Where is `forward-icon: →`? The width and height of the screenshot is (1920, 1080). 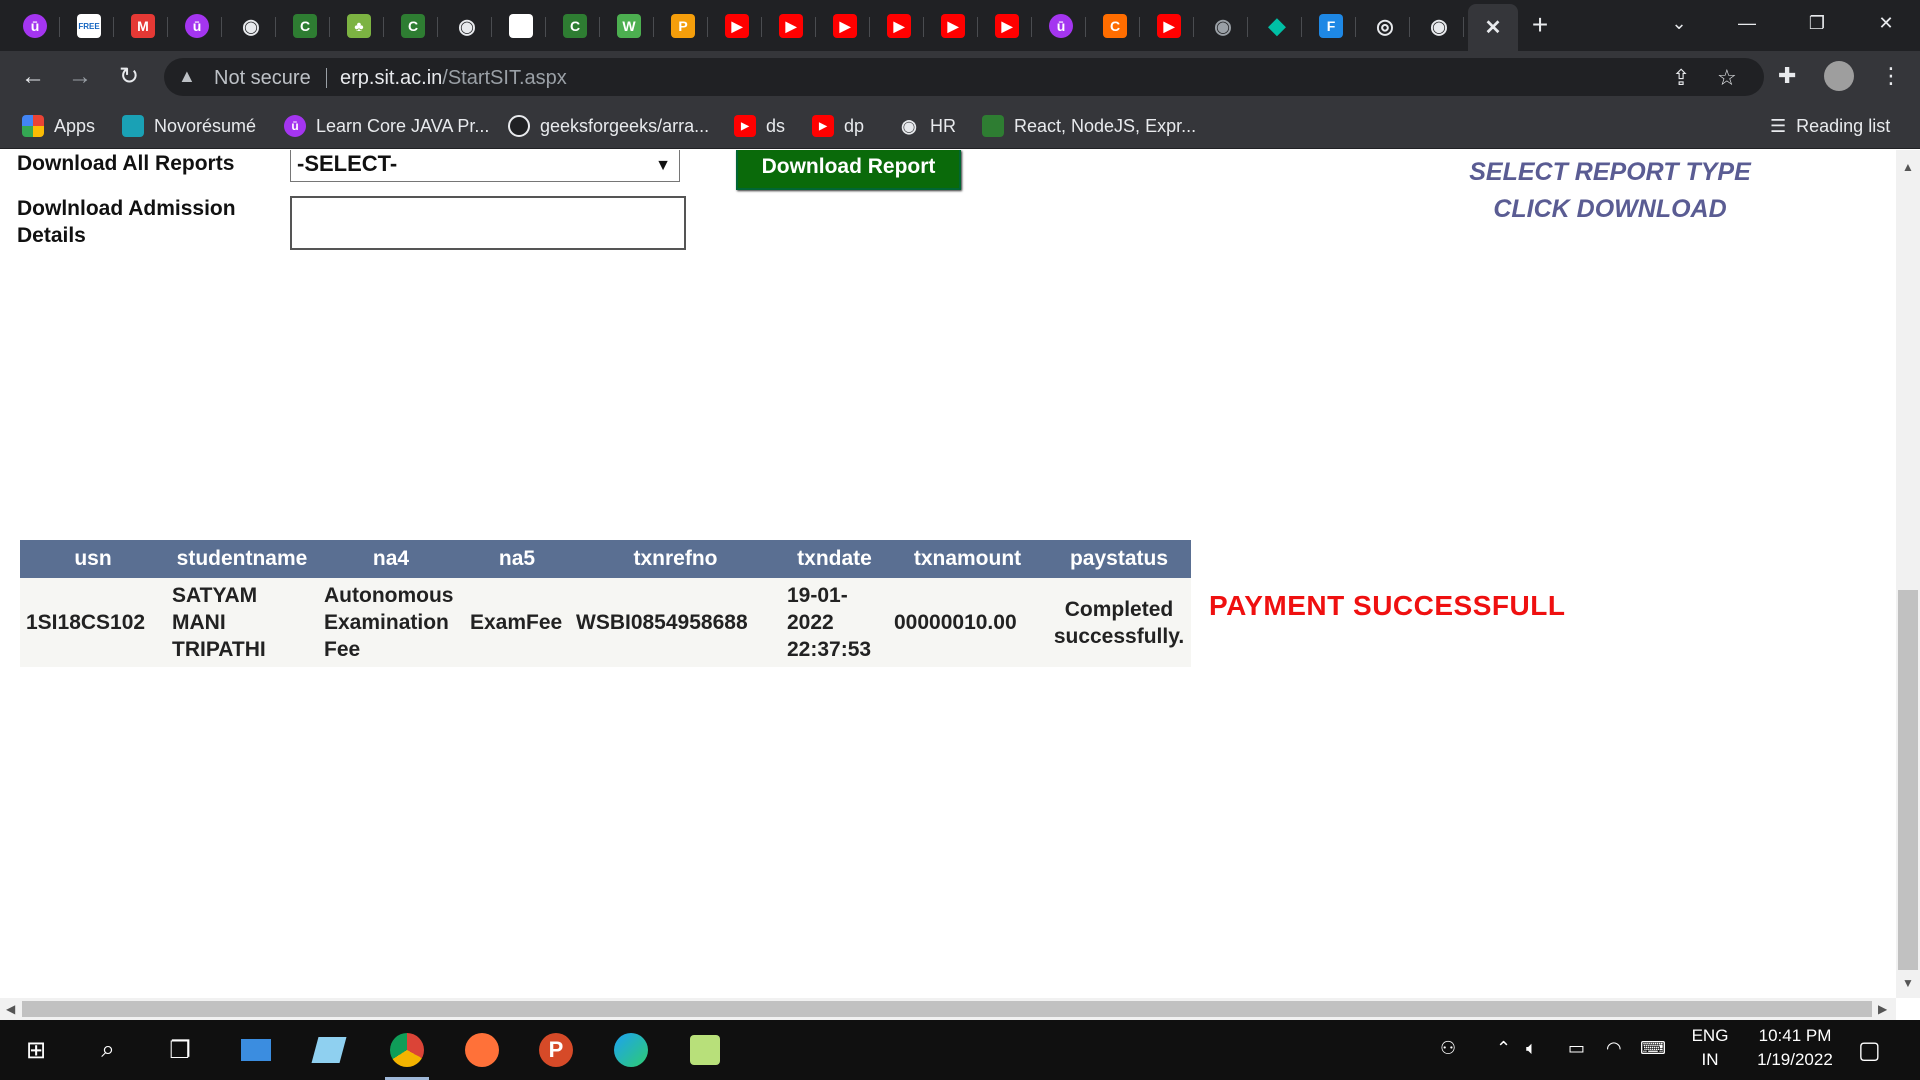
forward-icon: → is located at coordinates (80, 77).